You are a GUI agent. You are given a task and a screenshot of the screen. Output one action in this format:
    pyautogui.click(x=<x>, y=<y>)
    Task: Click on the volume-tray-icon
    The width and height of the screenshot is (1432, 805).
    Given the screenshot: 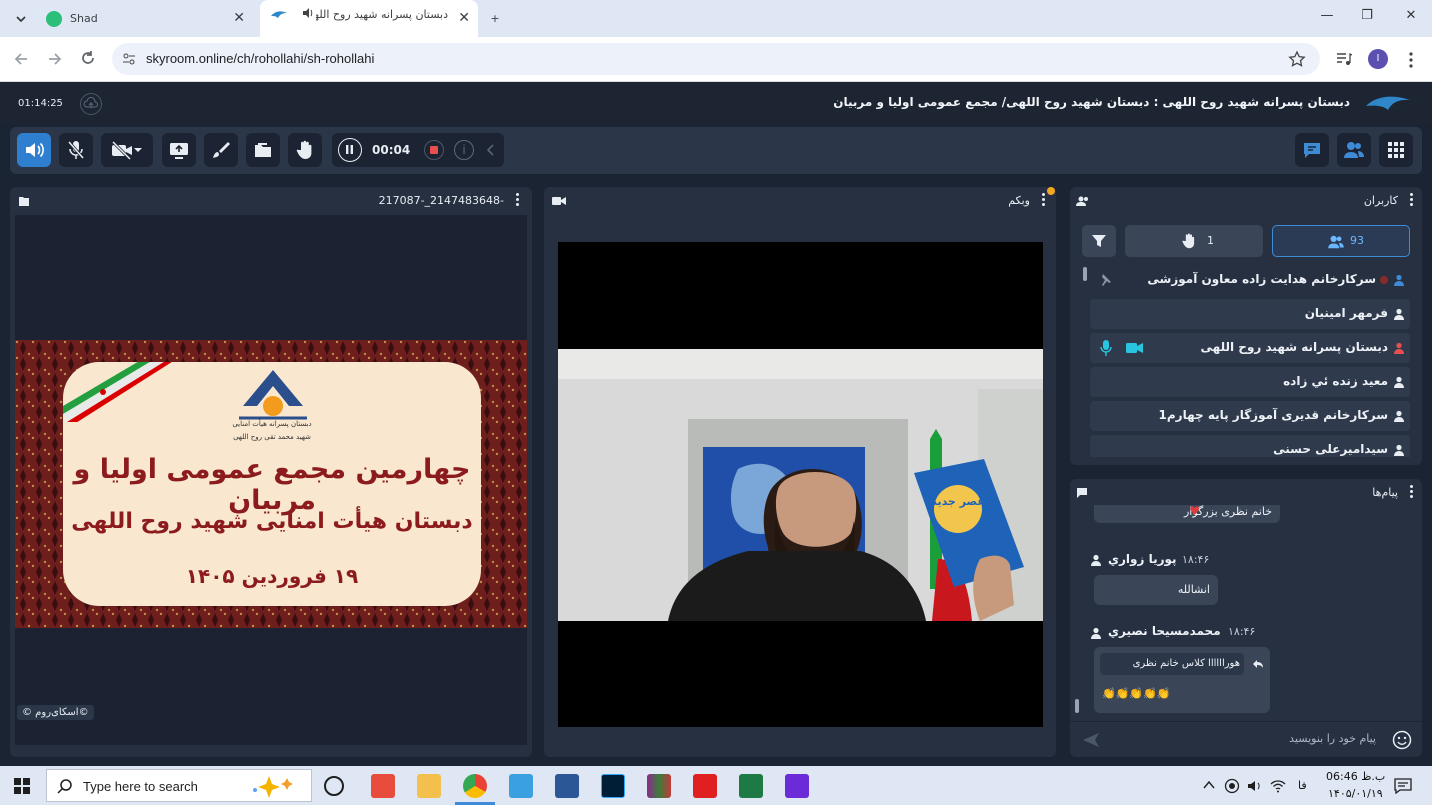 What is the action you would take?
    pyautogui.click(x=1255, y=786)
    